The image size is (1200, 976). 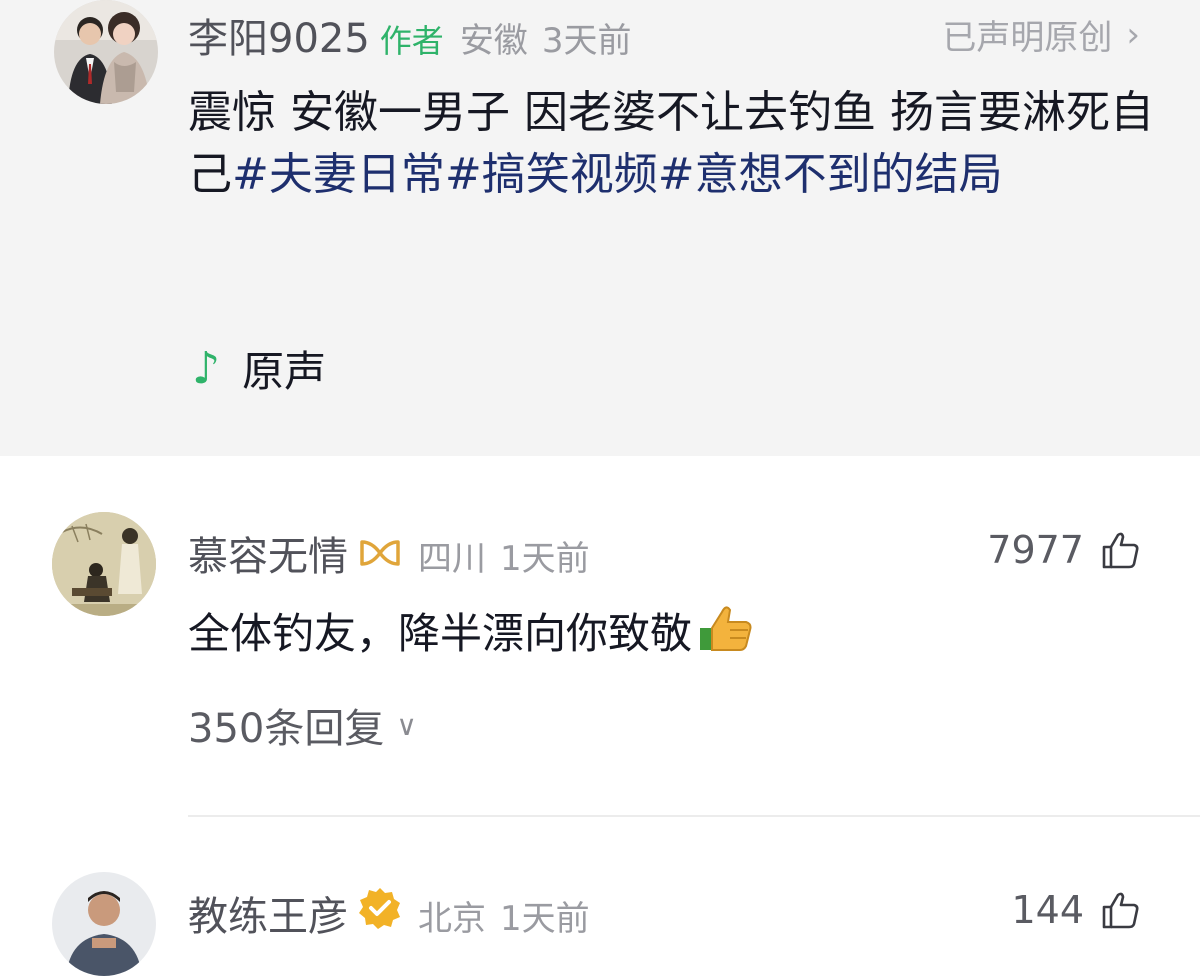 I want to click on commenter-username: 慕容无情, so click(x=268, y=553).